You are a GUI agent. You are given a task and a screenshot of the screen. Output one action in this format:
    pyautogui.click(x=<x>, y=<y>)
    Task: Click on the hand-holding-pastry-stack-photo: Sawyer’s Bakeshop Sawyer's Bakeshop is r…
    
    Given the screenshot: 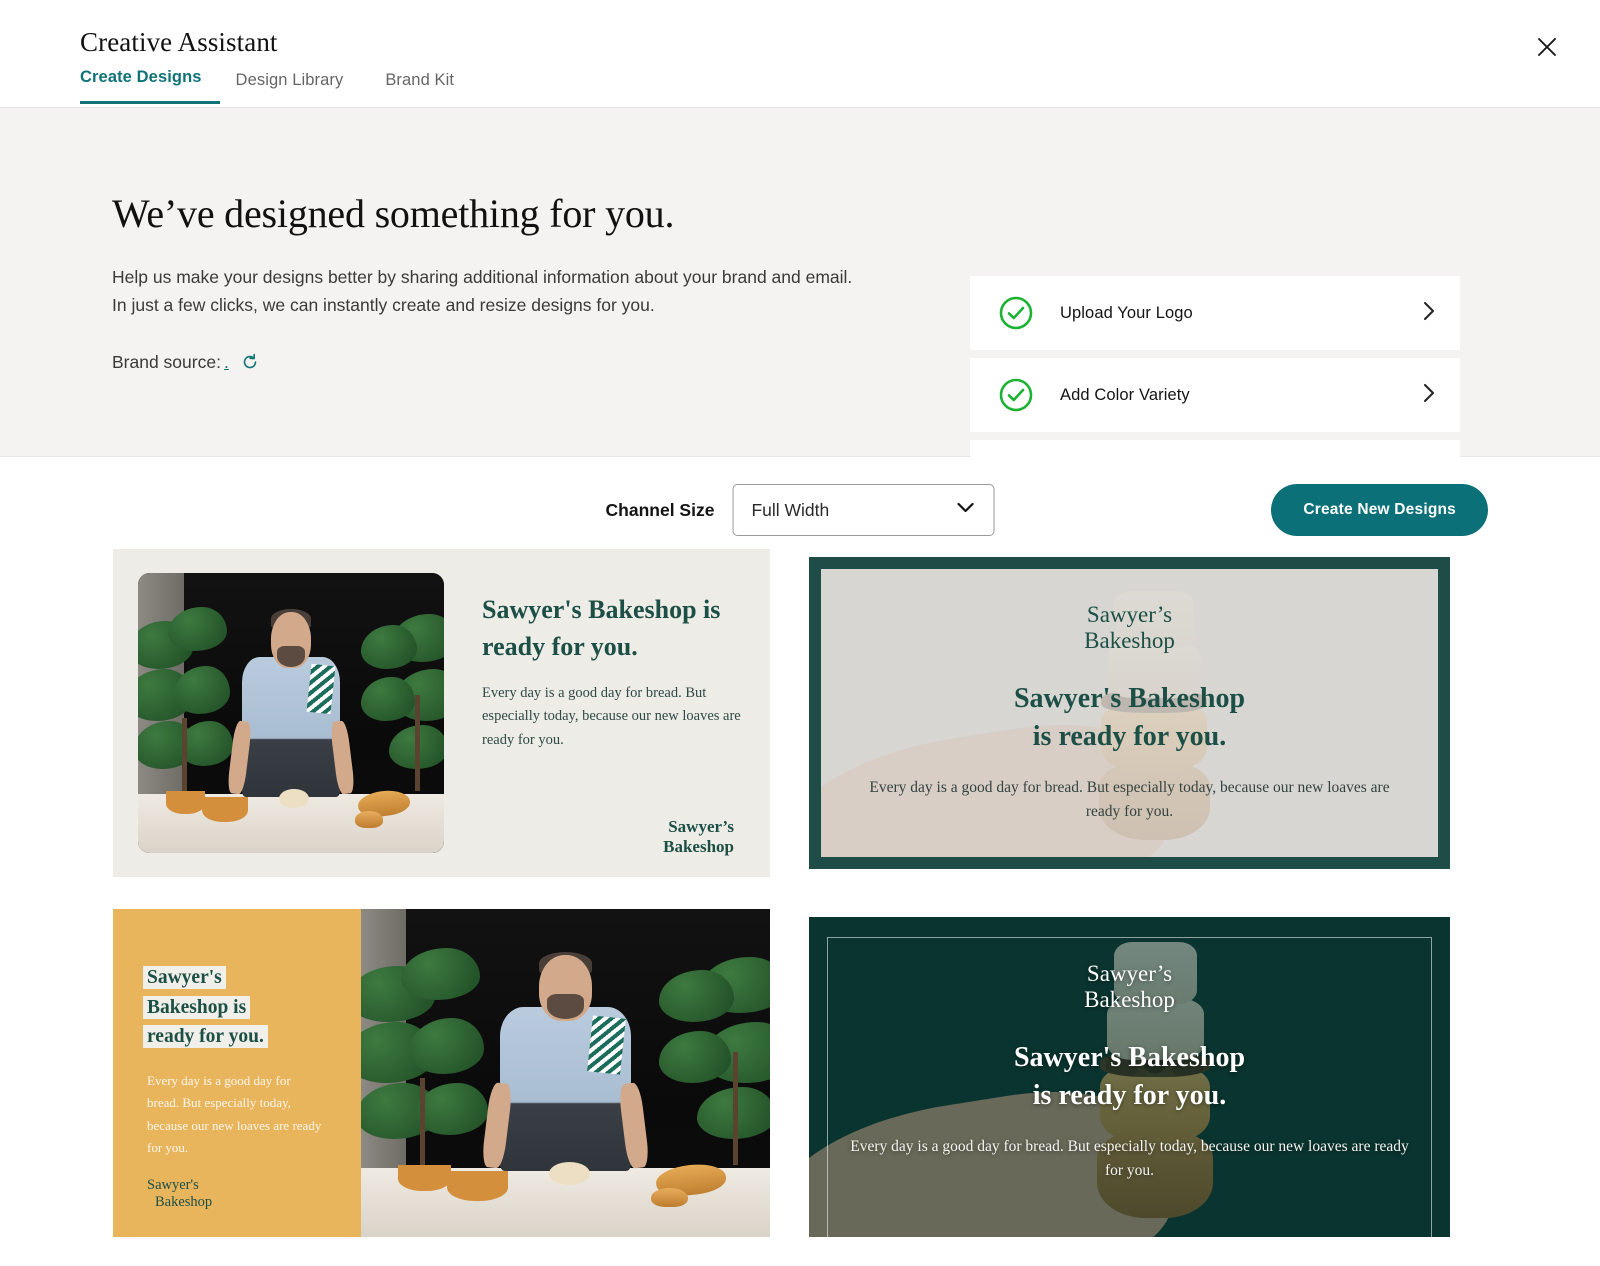 What is the action you would take?
    pyautogui.click(x=1129, y=1077)
    